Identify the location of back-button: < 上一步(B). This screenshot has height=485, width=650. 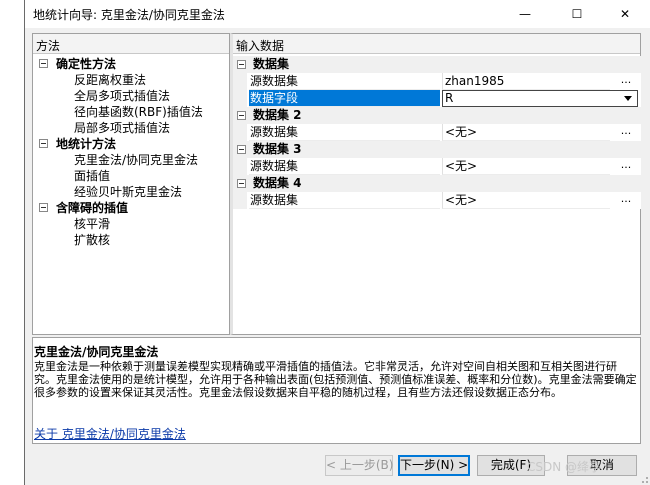
(359, 465).